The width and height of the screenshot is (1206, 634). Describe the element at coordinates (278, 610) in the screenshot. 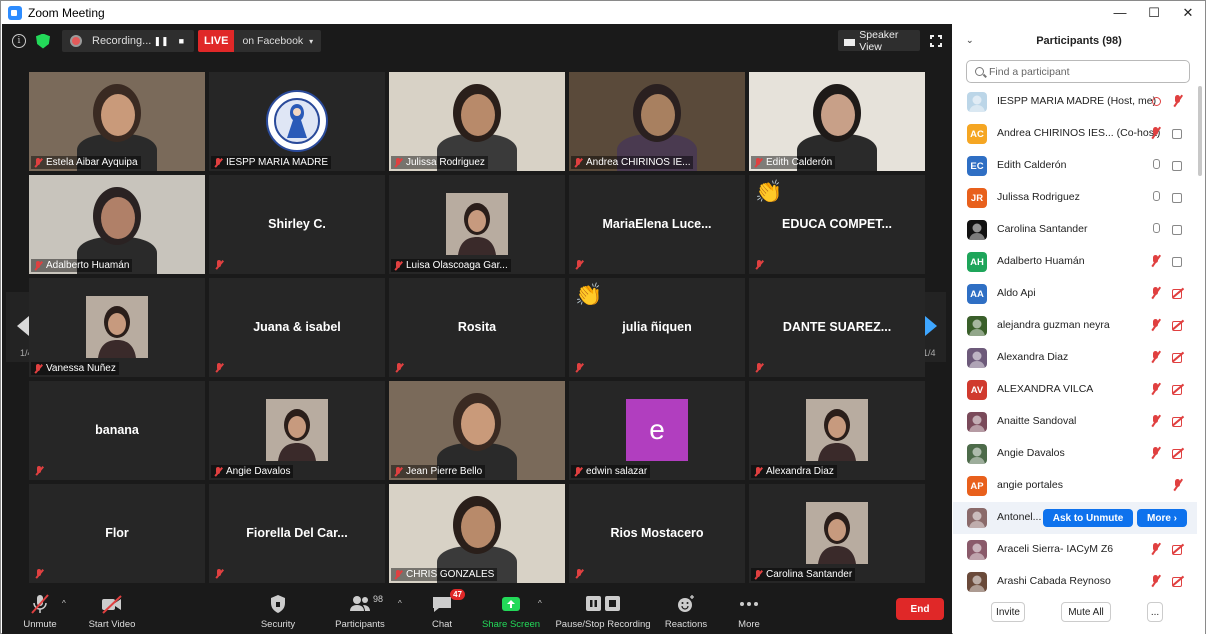

I see `security-button: Security` at that location.